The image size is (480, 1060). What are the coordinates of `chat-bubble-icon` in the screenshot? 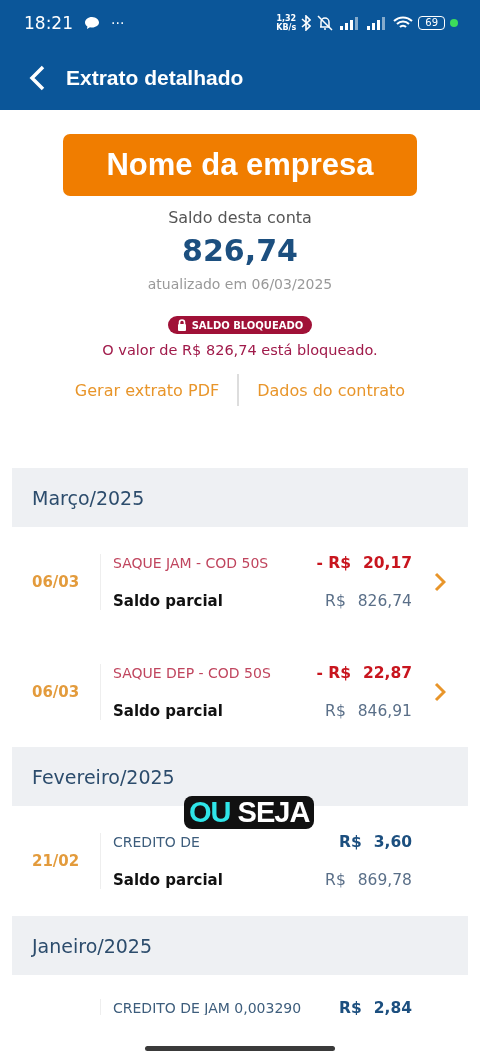 It's located at (92, 23).